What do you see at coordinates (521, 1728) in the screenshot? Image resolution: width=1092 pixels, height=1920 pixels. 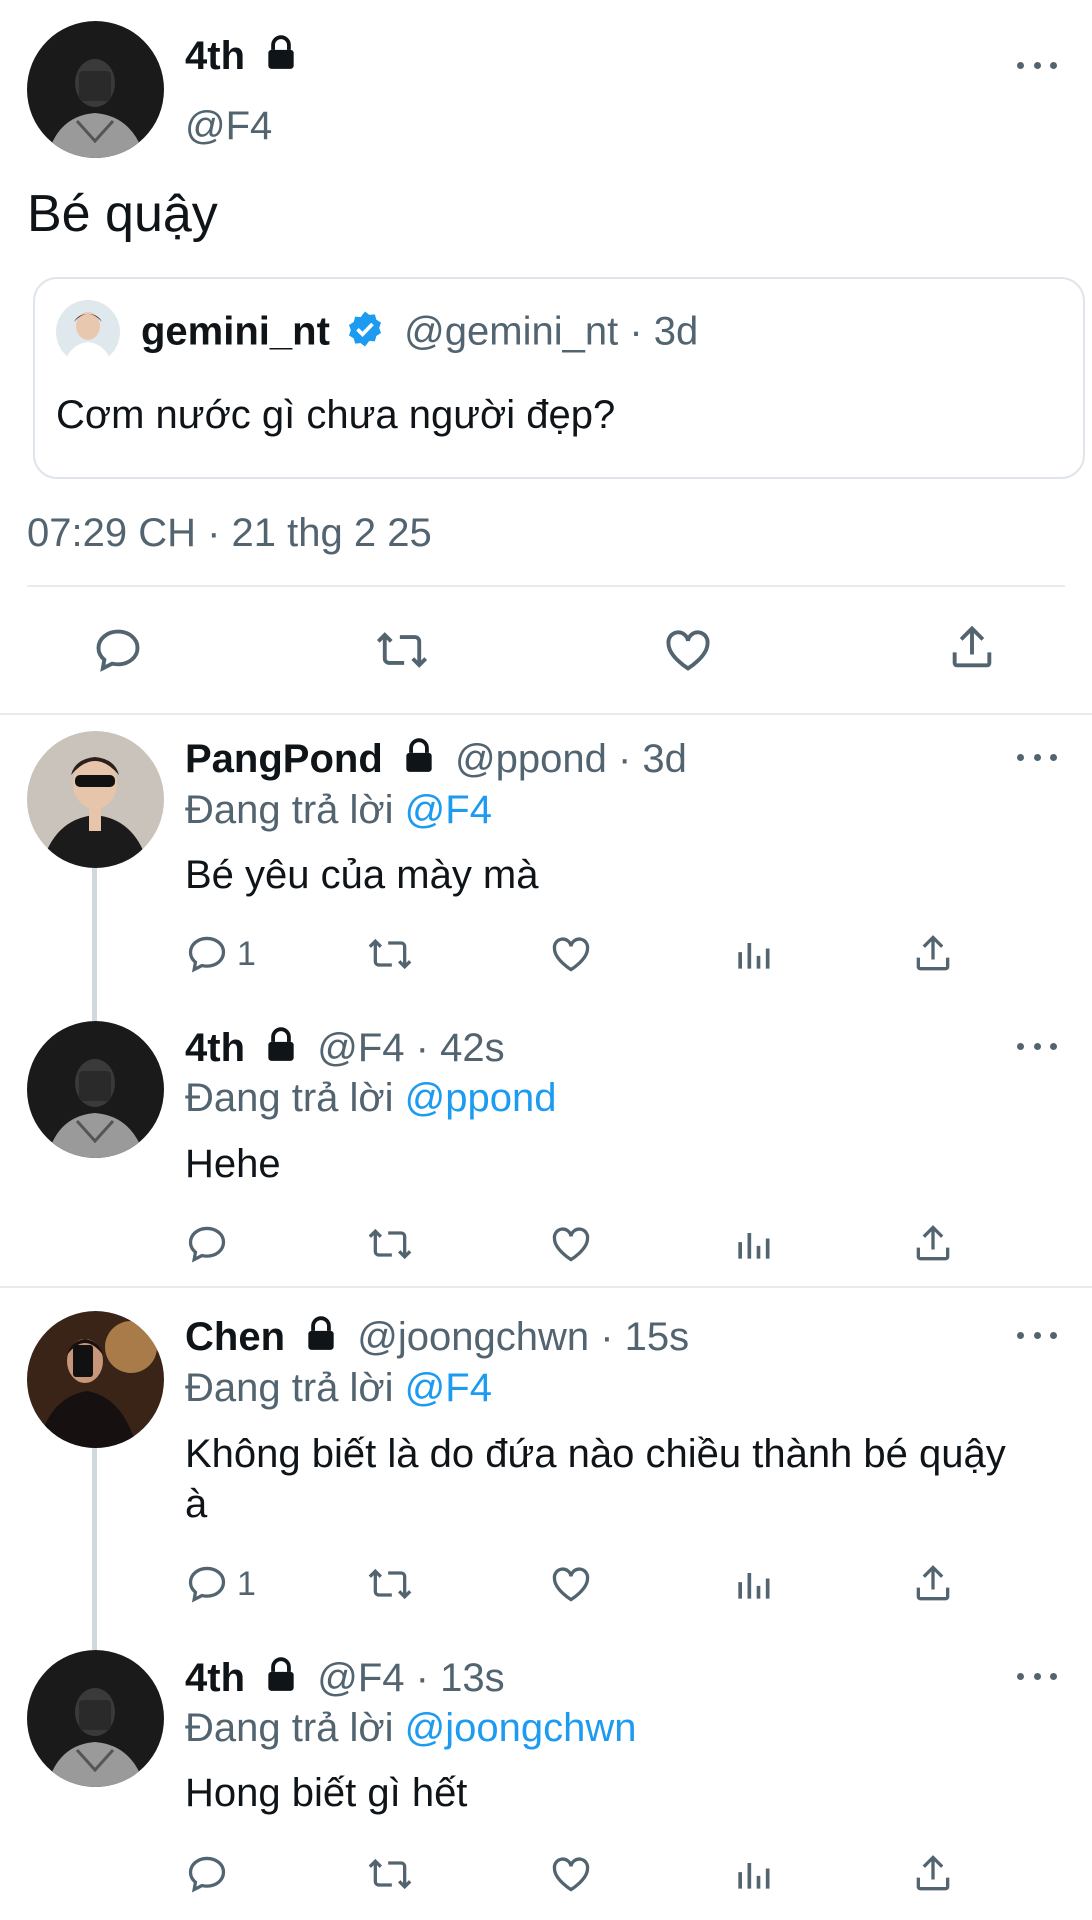 I see `replying-to-link: @joongchwn` at bounding box center [521, 1728].